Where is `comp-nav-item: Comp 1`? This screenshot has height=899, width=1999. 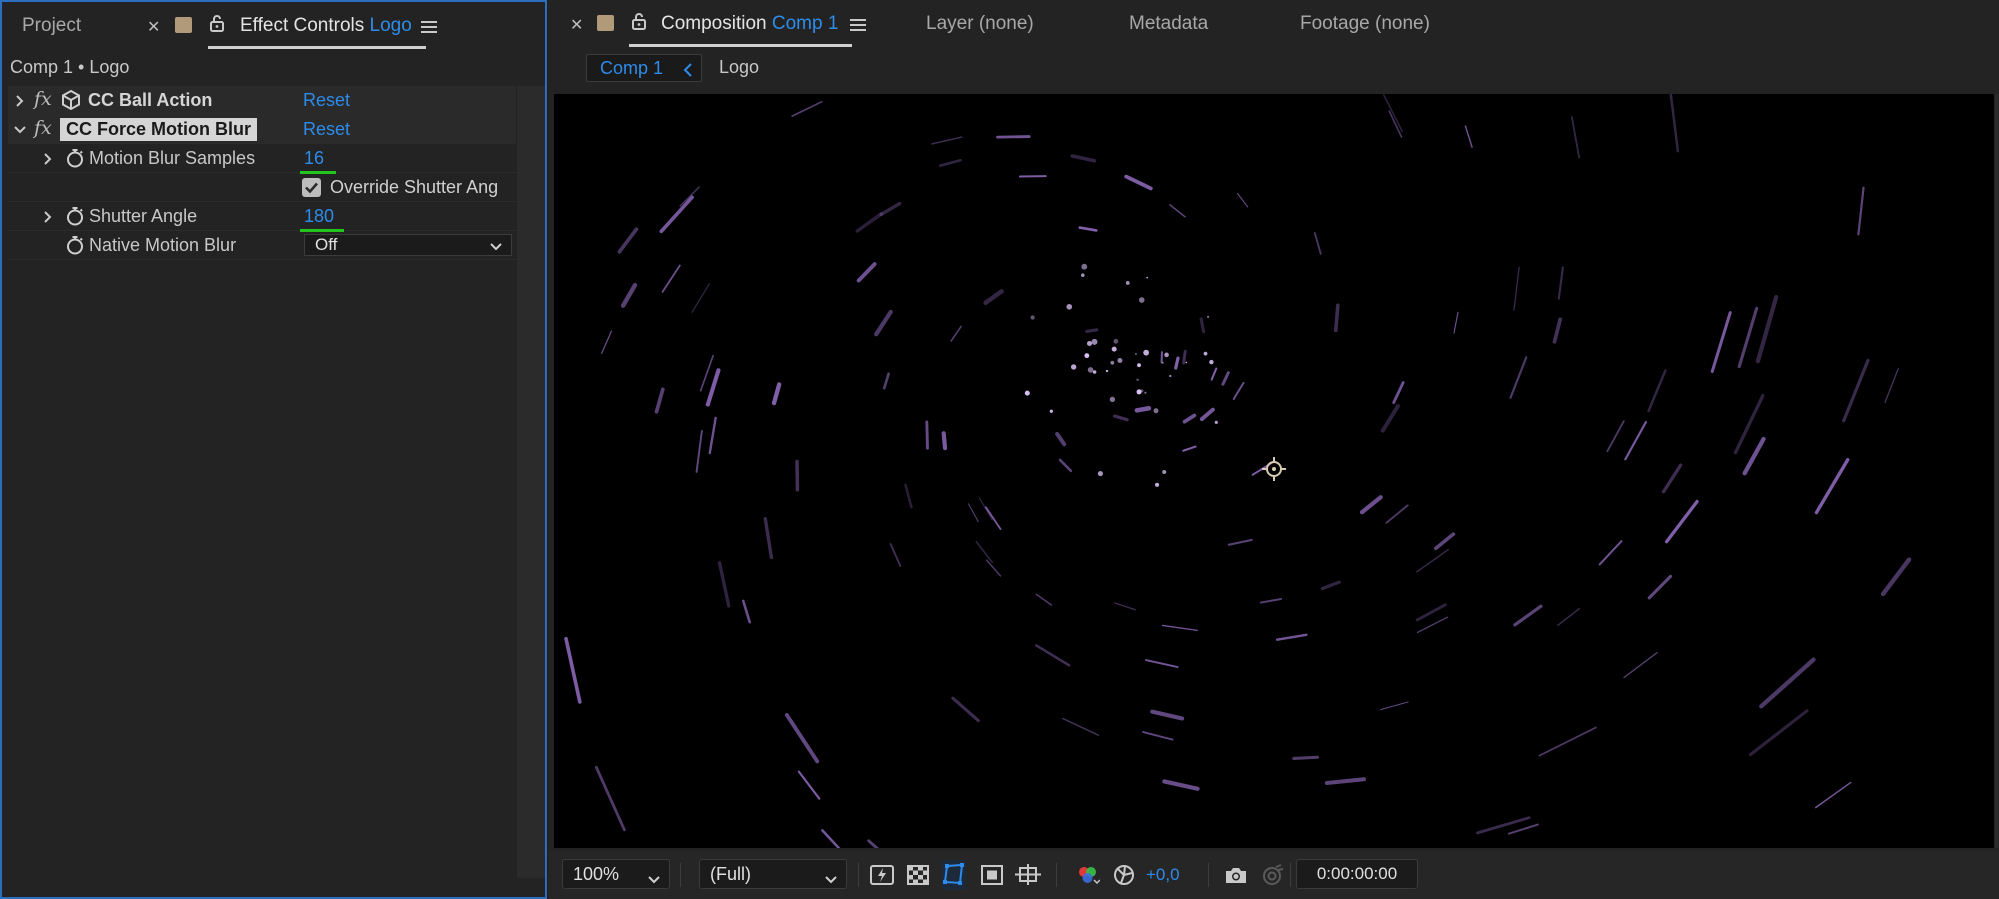
comp-nav-item: Comp 1 is located at coordinates (644, 68).